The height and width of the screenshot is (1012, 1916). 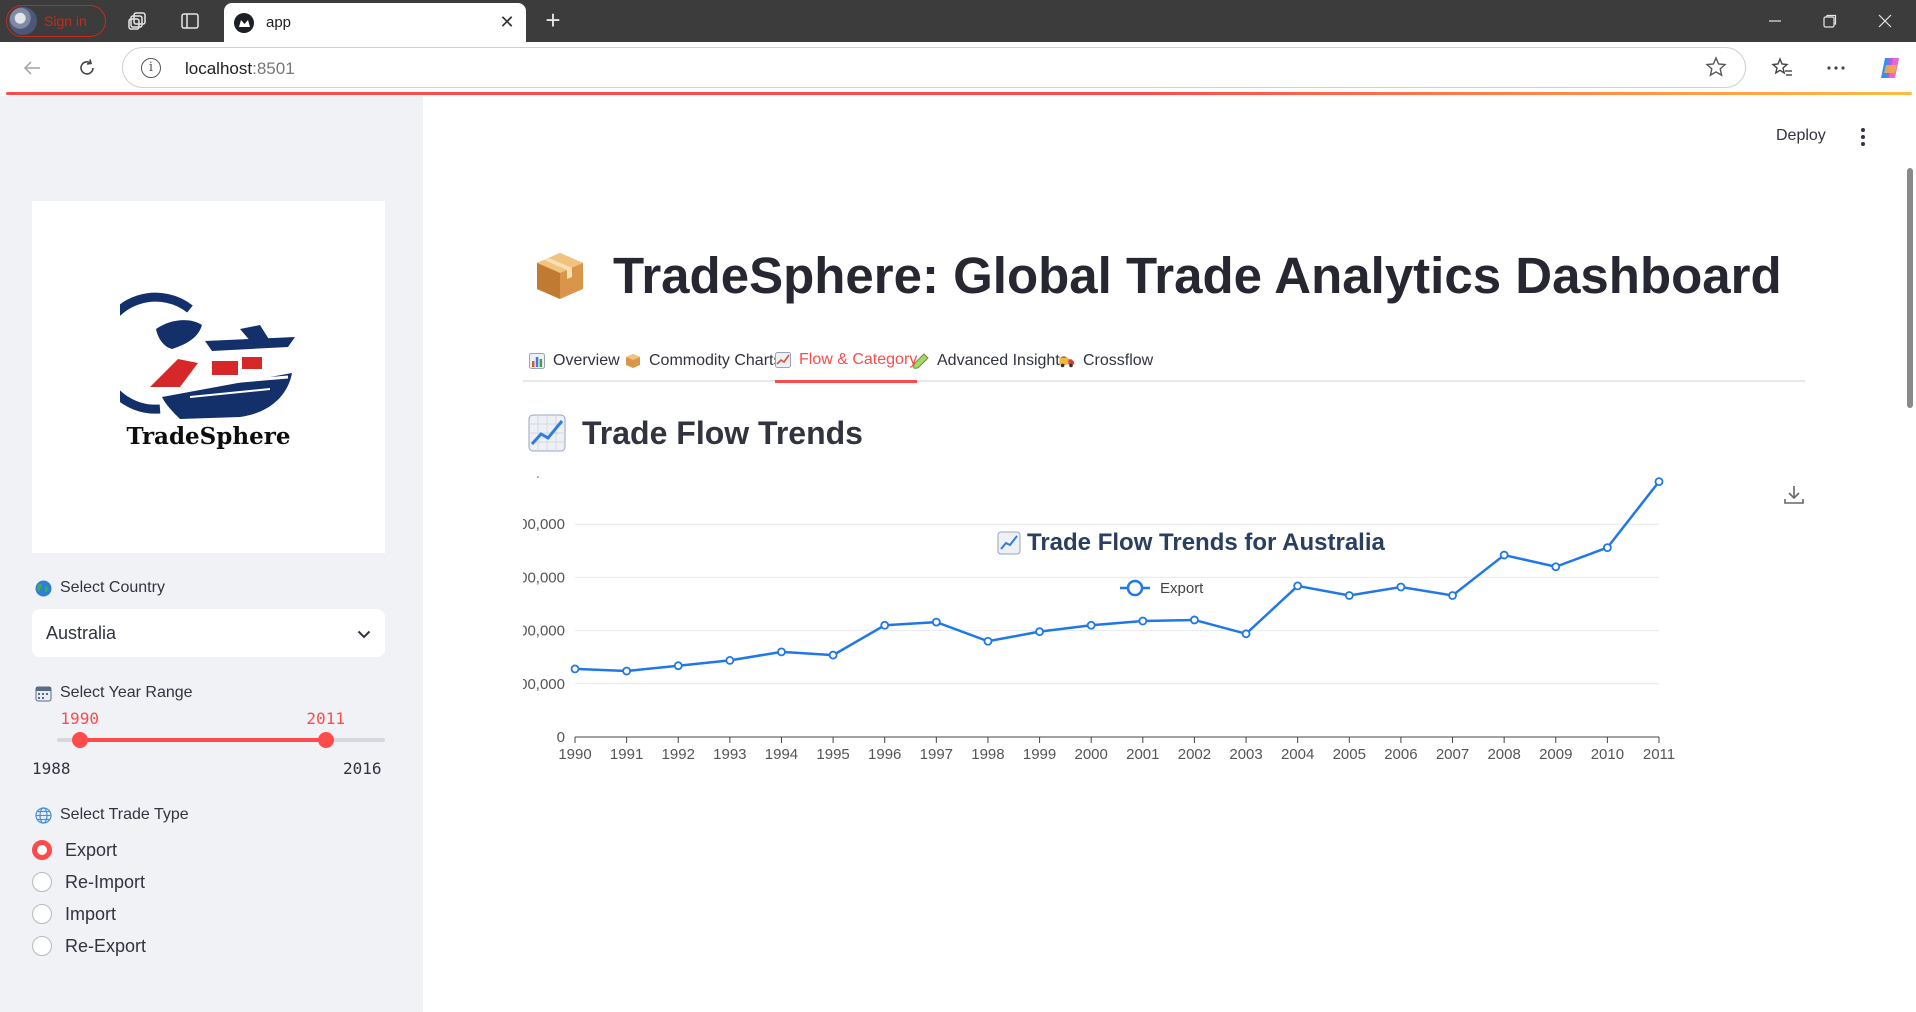 What do you see at coordinates (208, 436) in the screenshot?
I see `logo-text: TradeSphere` at bounding box center [208, 436].